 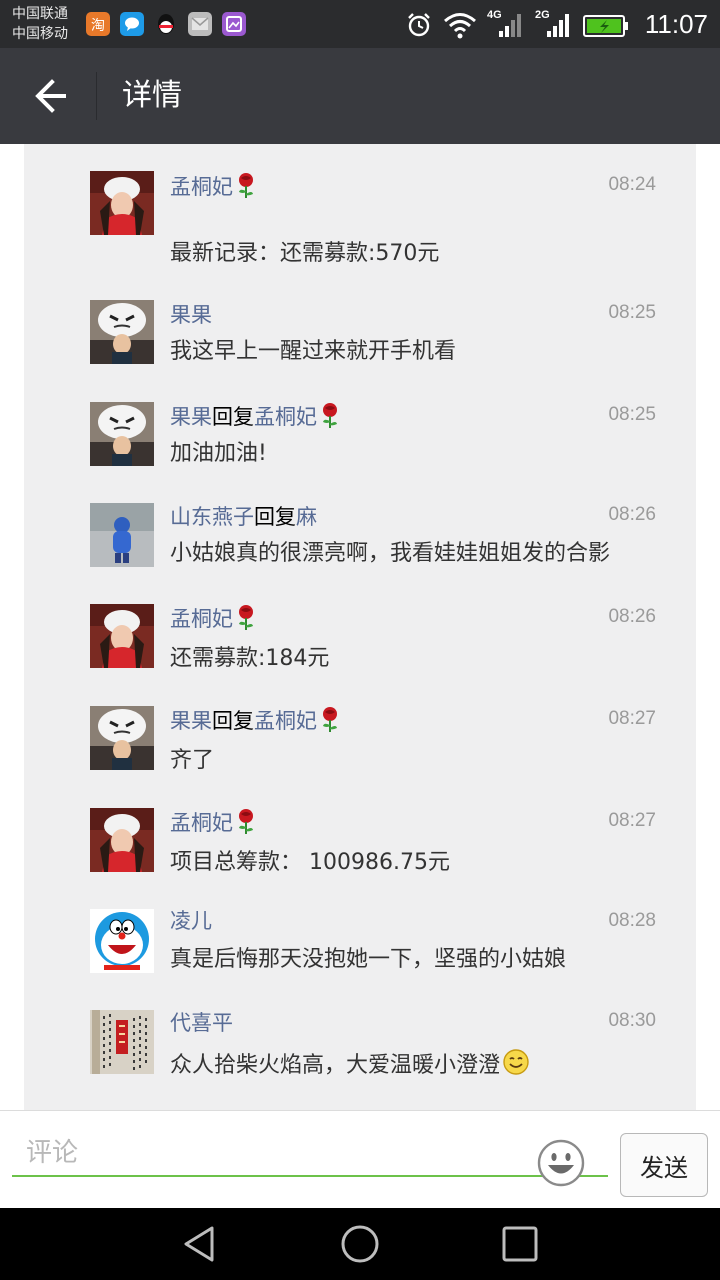 What do you see at coordinates (306, 517) in the screenshot?
I see `reply-target: 麻` at bounding box center [306, 517].